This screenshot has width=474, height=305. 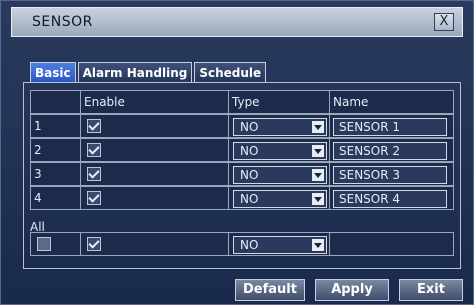 What do you see at coordinates (352, 290) in the screenshot?
I see `apply-button: Apply` at bounding box center [352, 290].